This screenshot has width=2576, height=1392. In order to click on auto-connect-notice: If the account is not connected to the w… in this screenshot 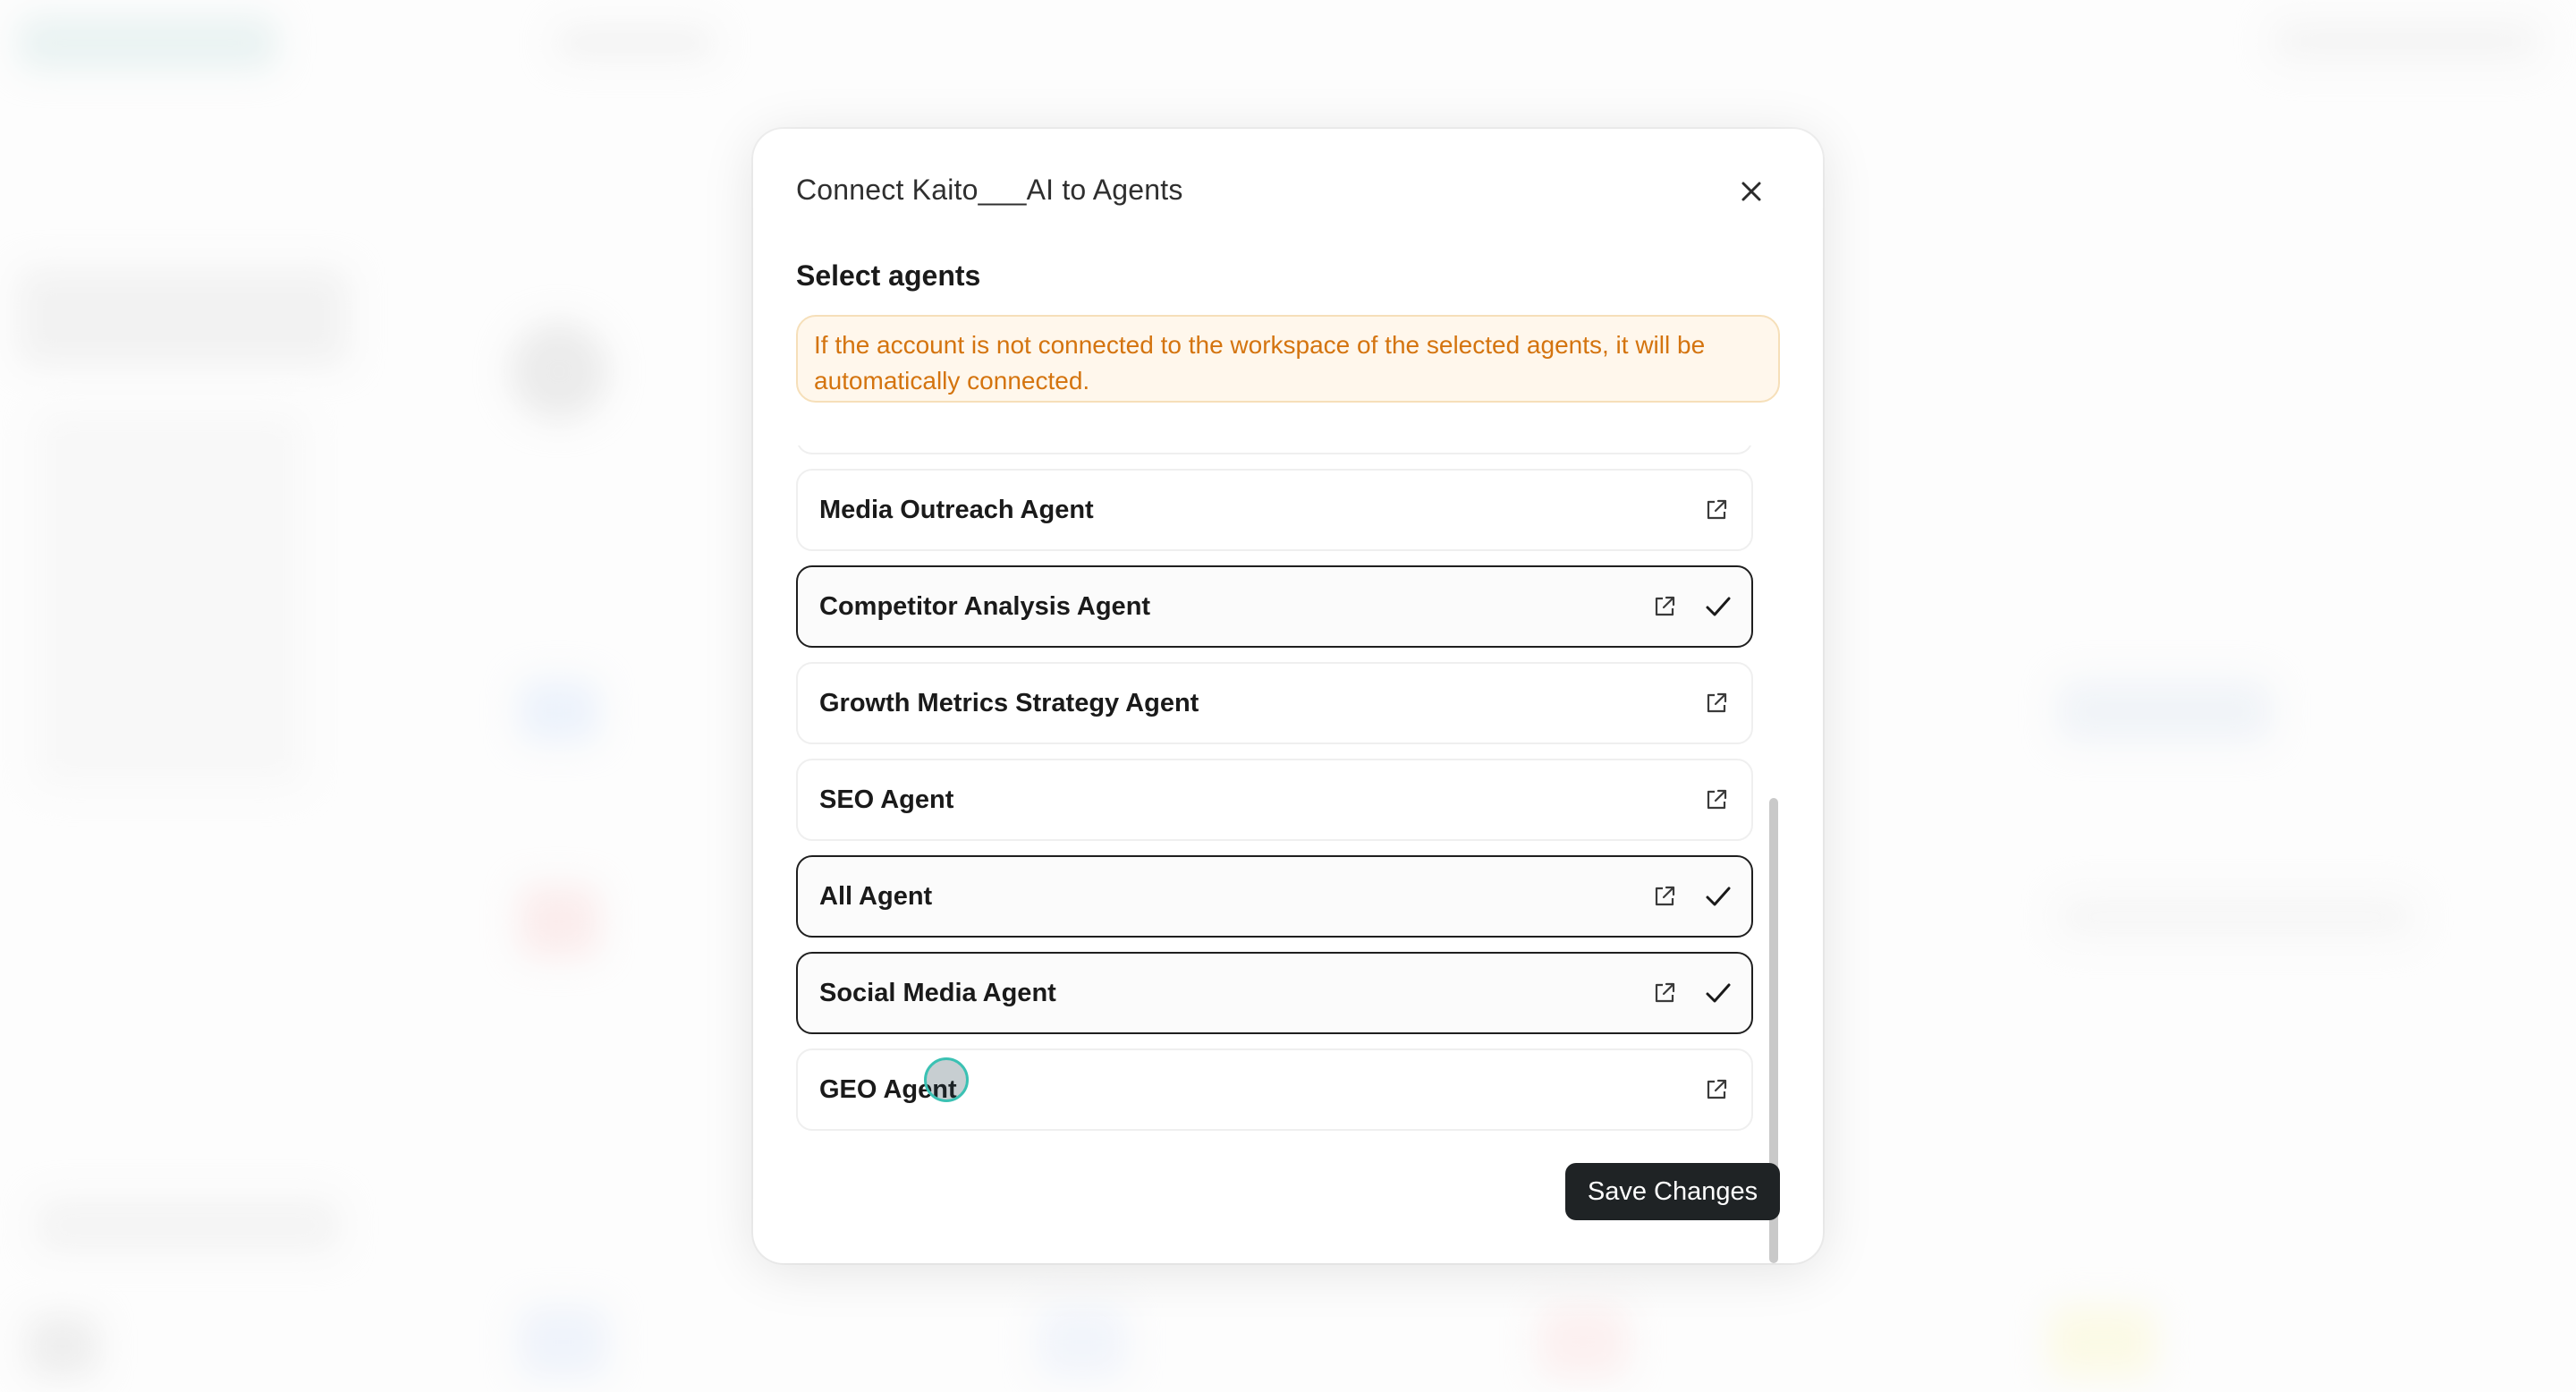, I will do `click(1288, 359)`.